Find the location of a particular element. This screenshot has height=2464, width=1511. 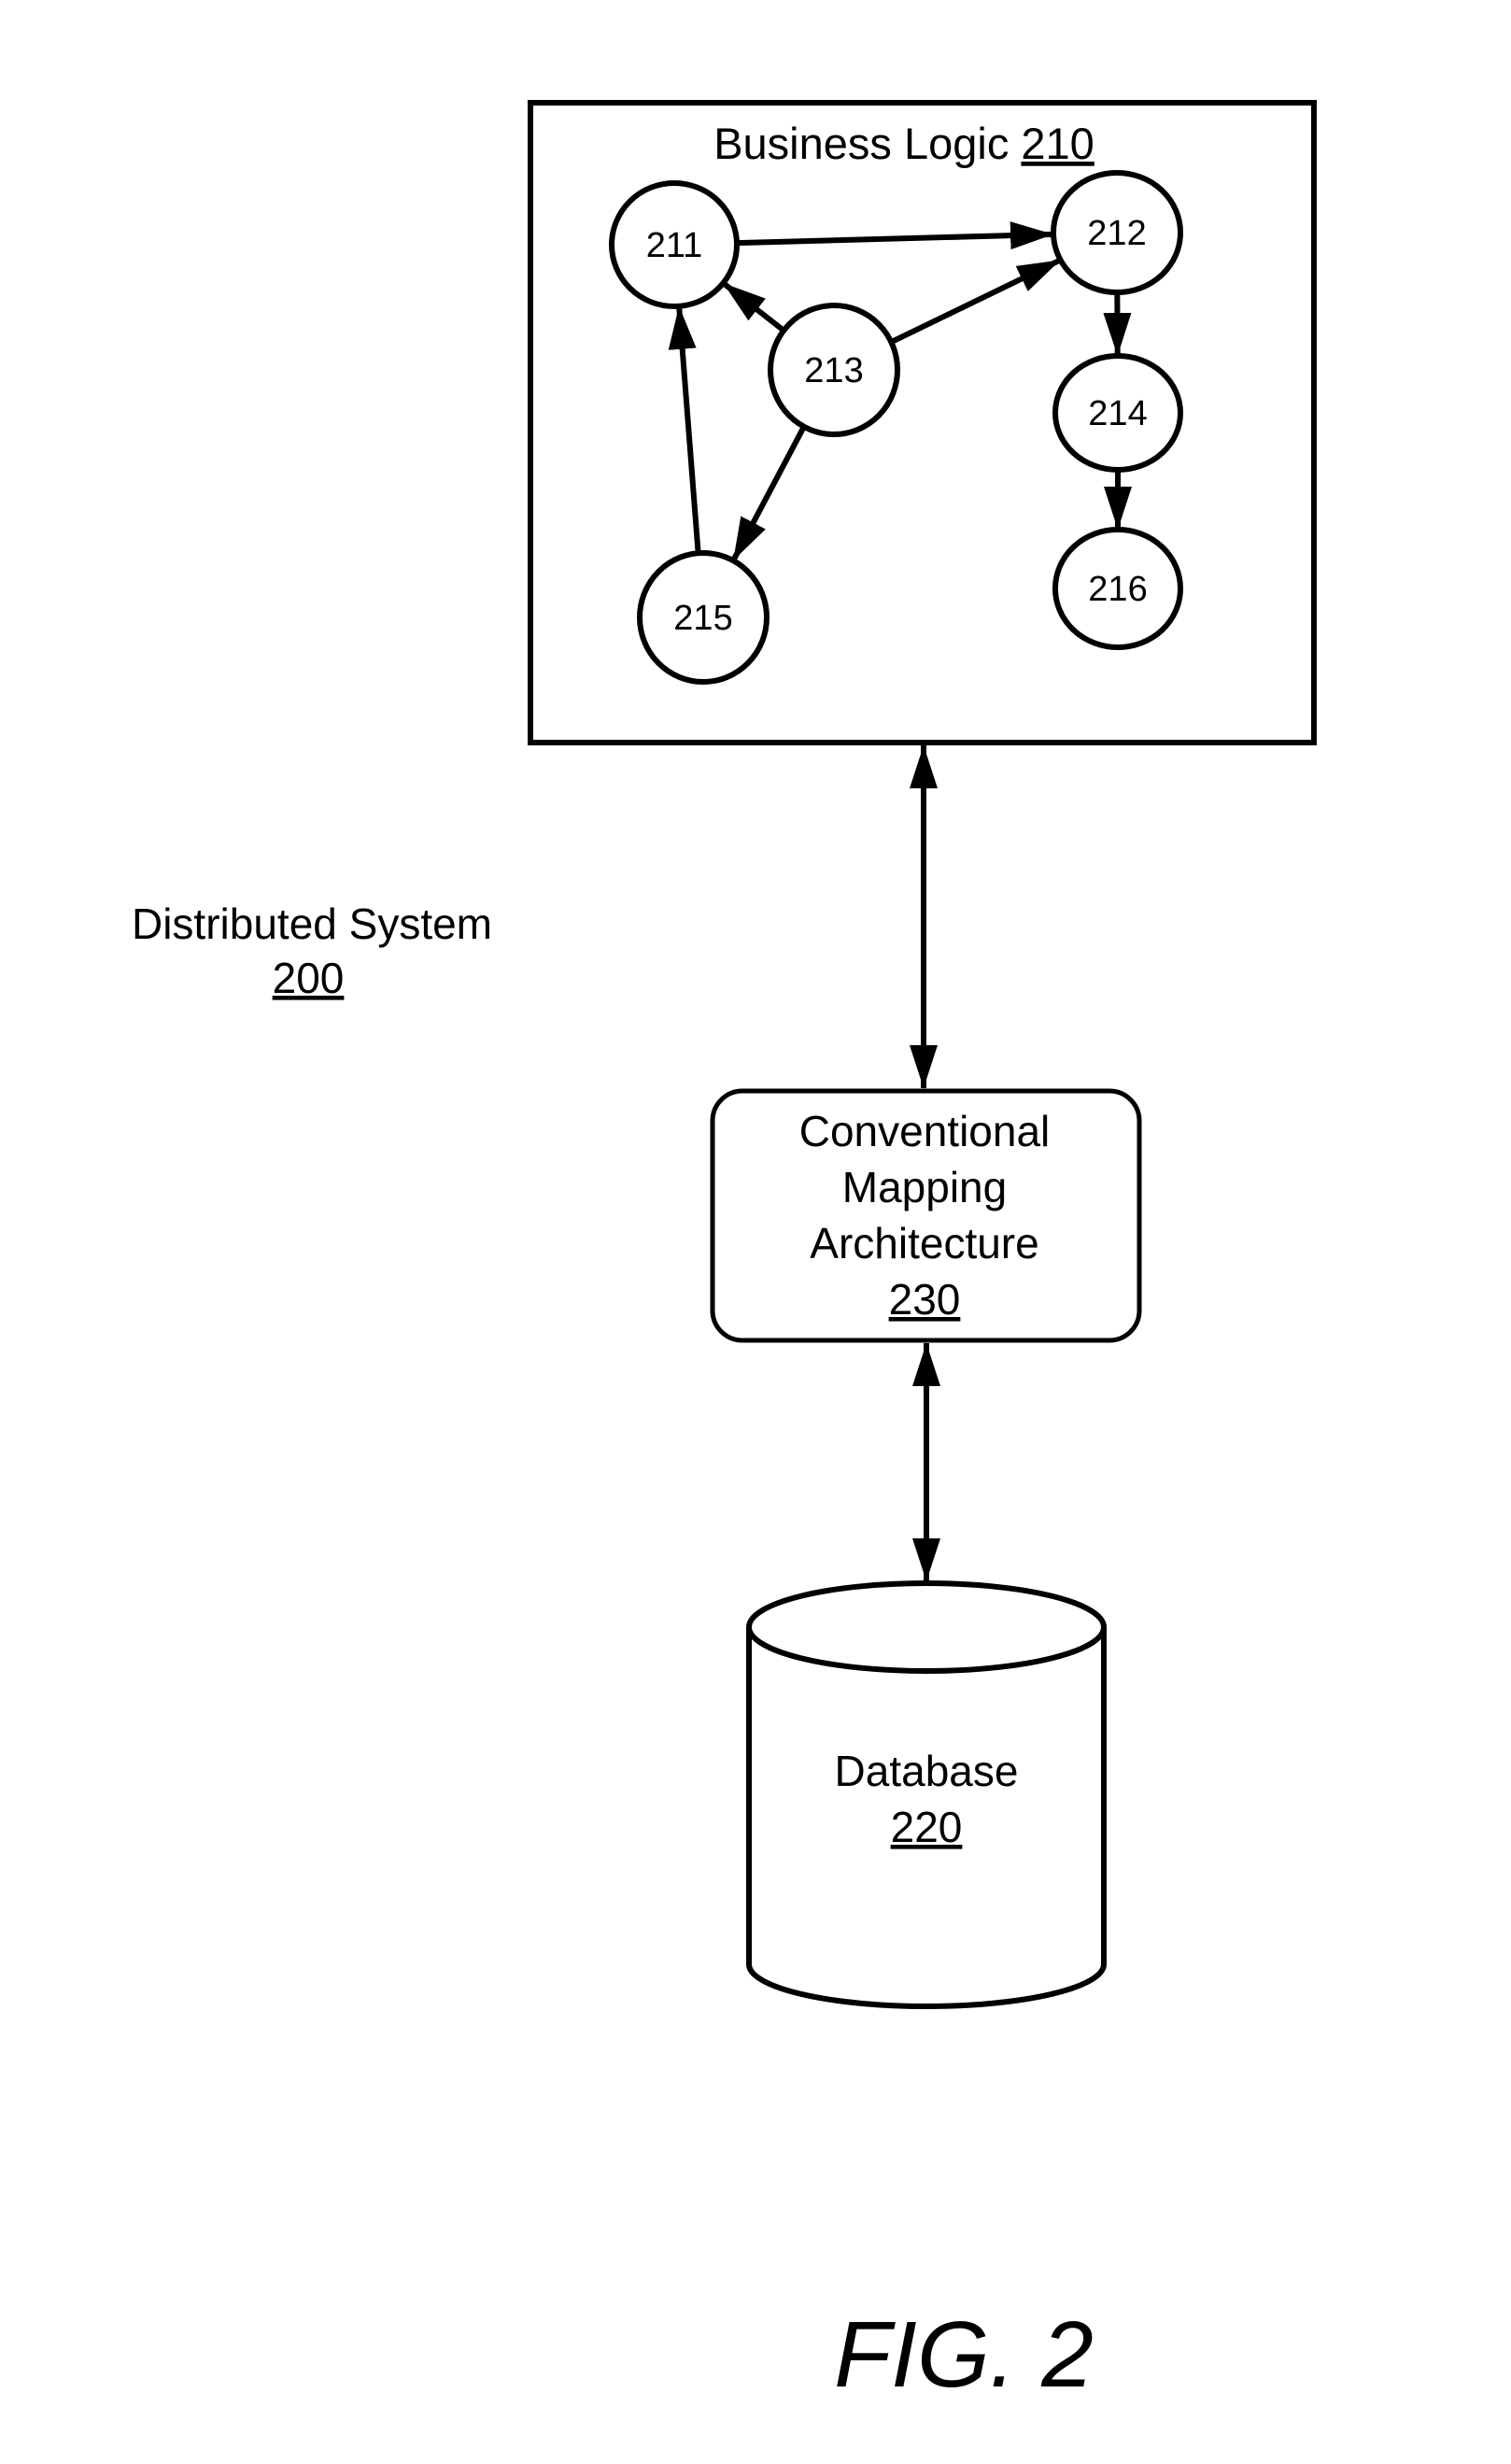

node-215: 215 is located at coordinates (704, 617).